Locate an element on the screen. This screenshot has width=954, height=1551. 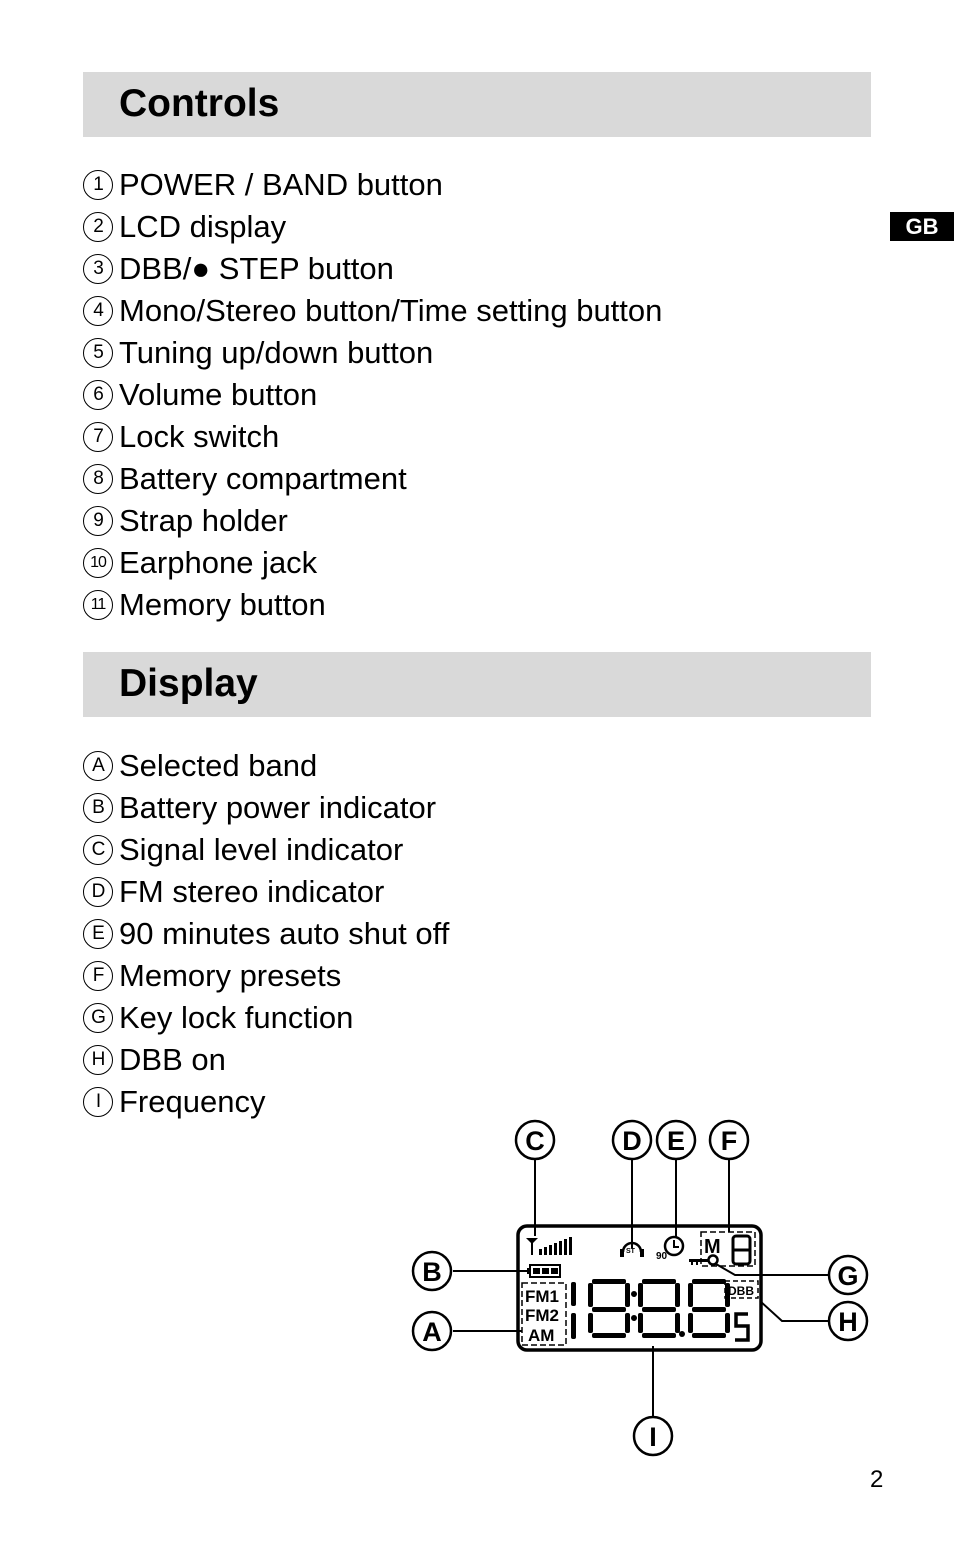
callout-letter: F is located at coordinates (729, 1141).